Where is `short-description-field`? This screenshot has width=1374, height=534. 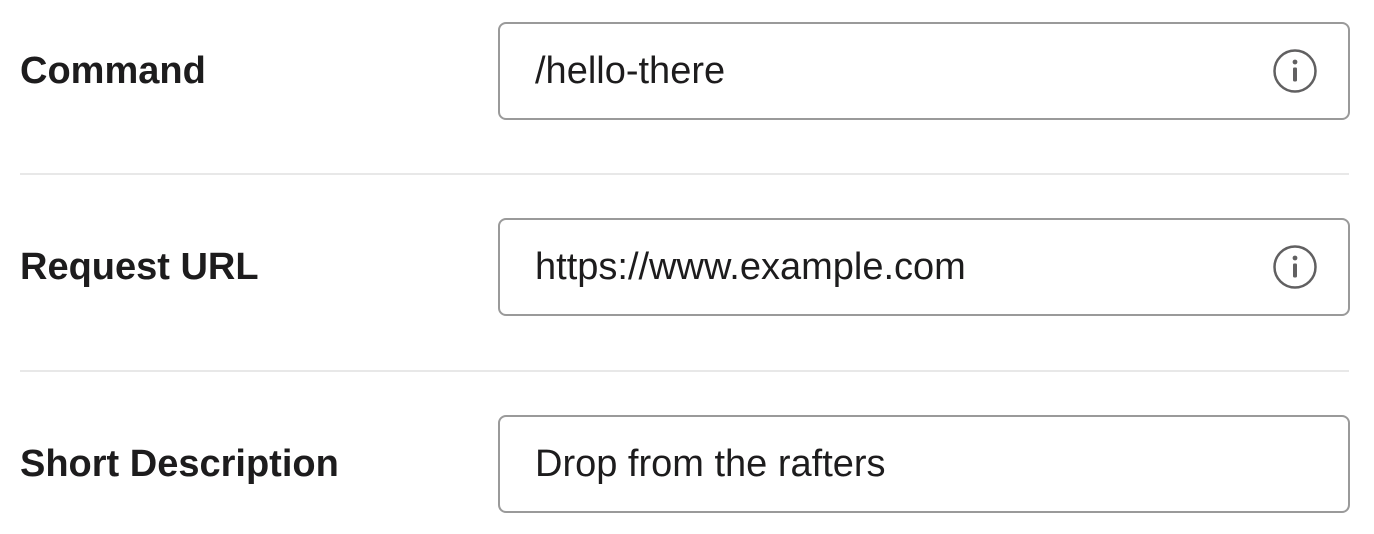 short-description-field is located at coordinates (924, 464).